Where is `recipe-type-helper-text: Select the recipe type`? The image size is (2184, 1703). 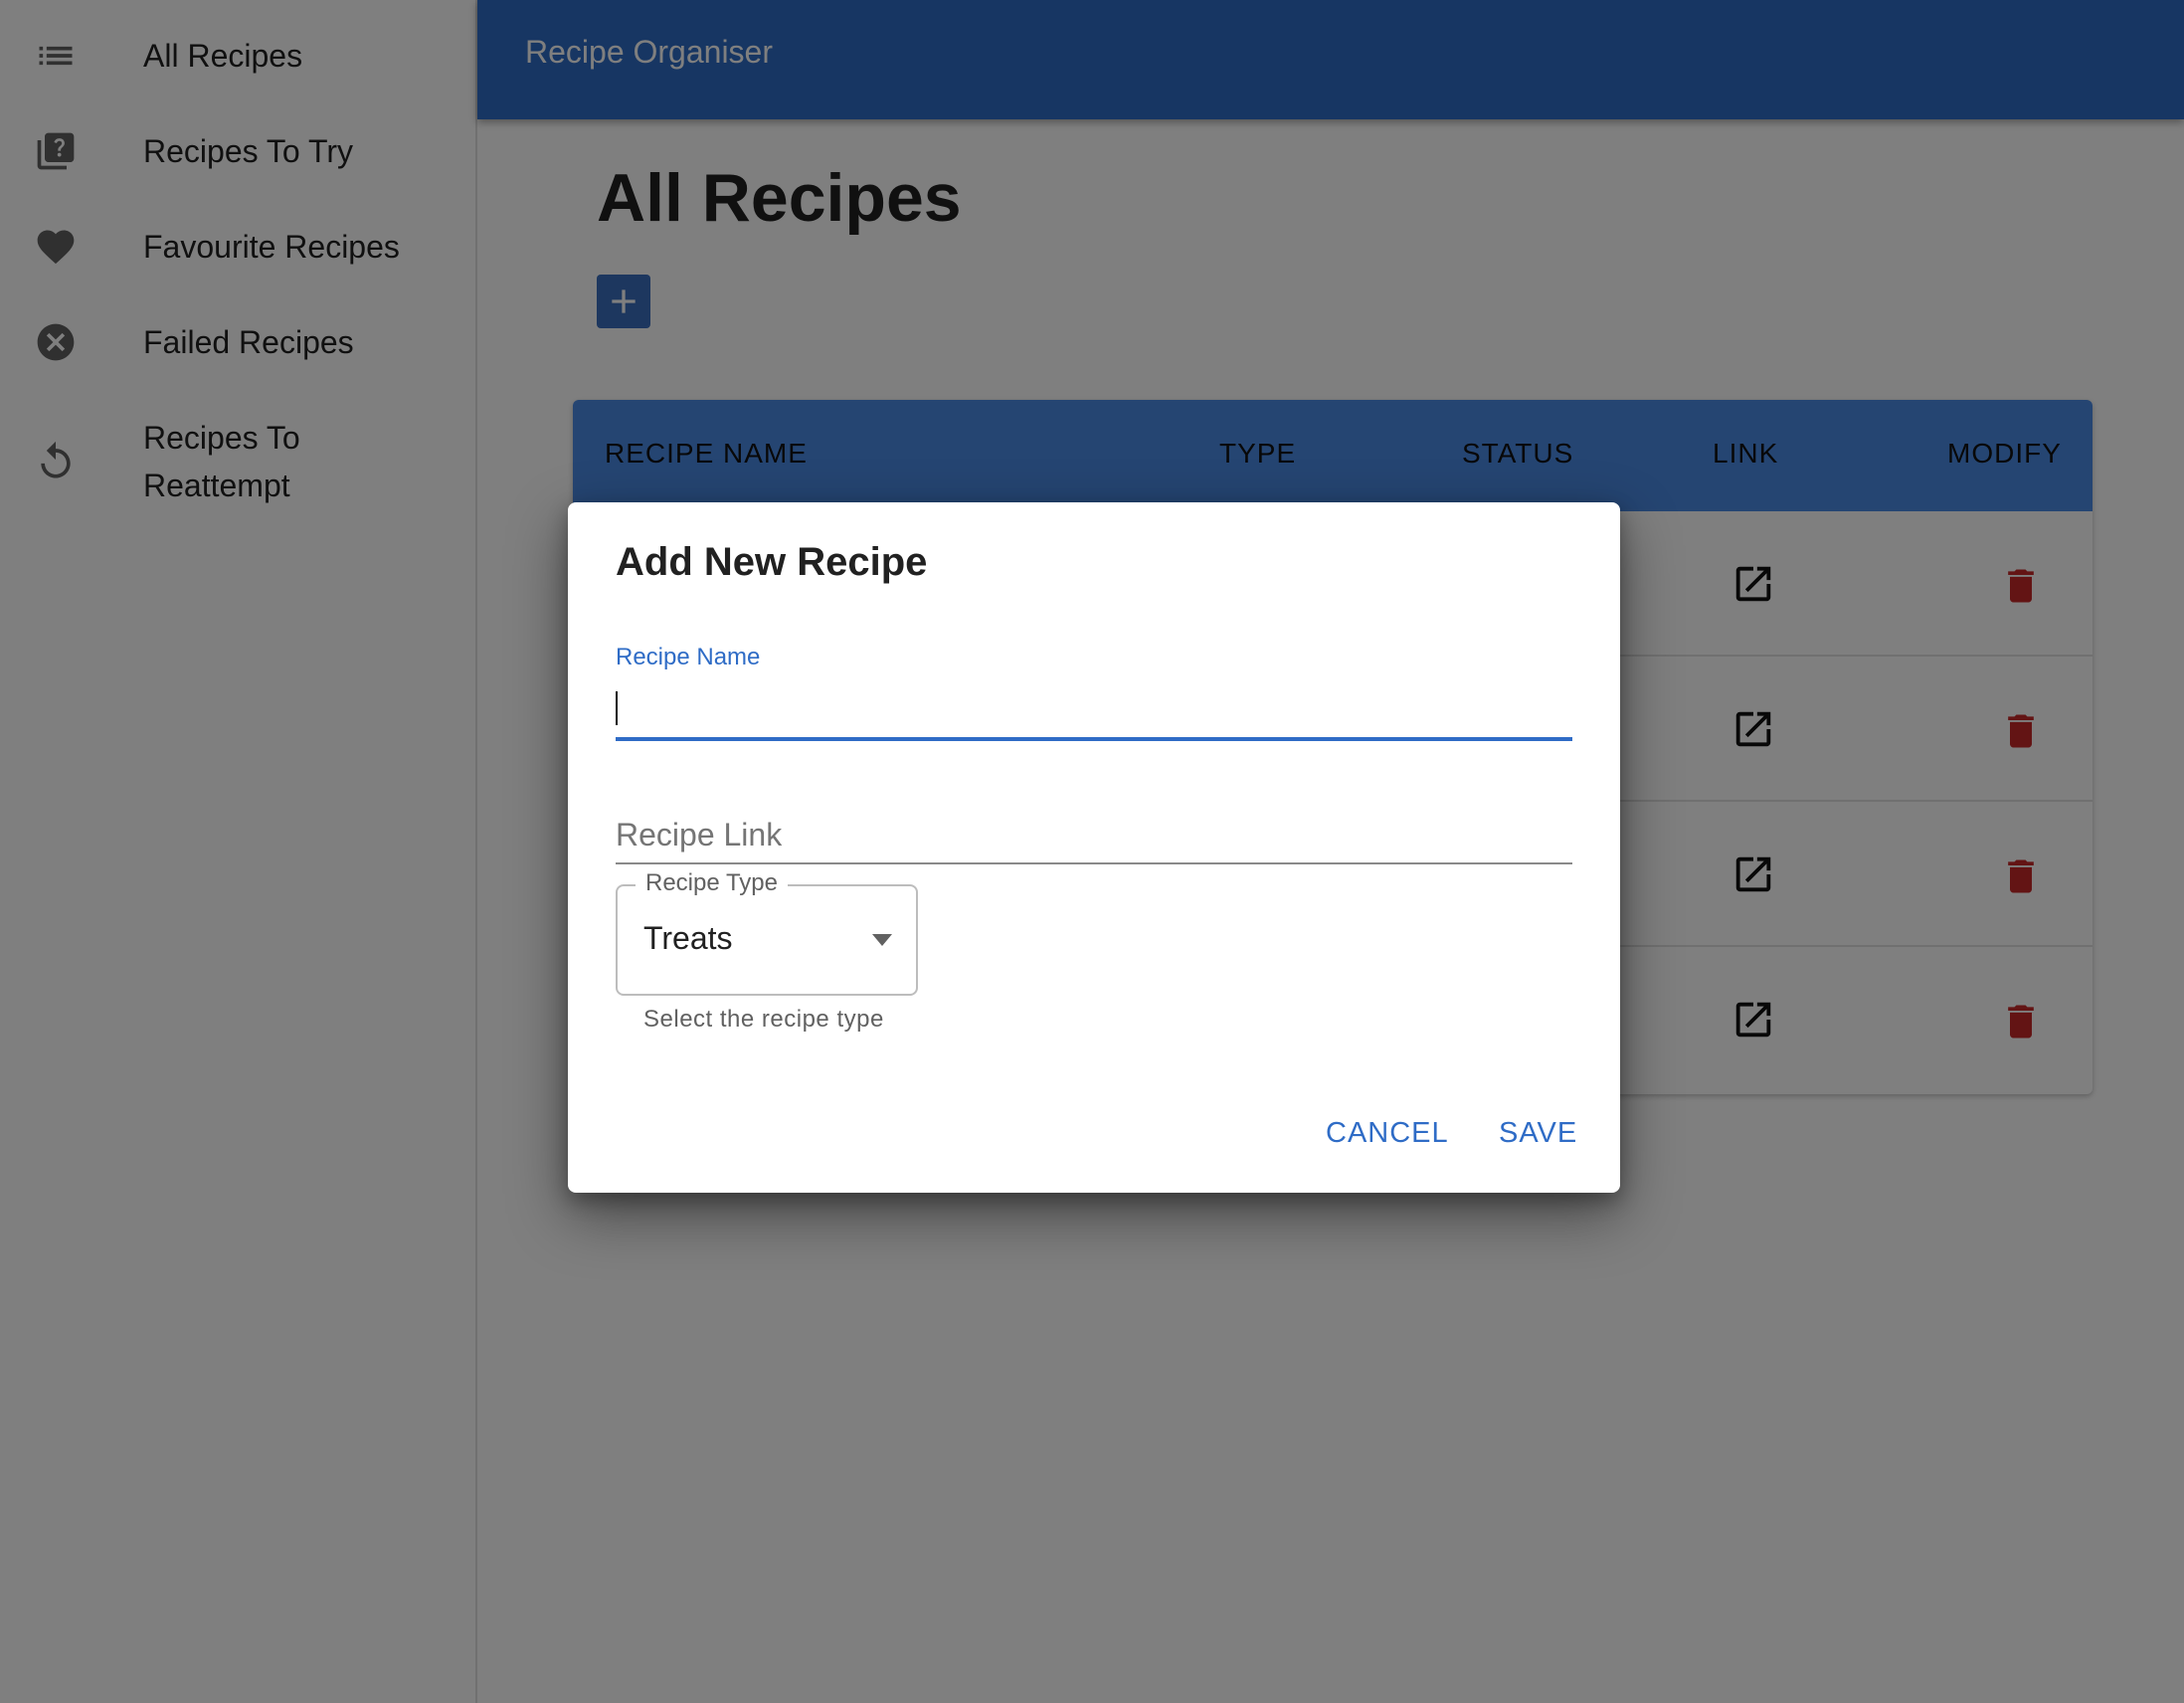 recipe-type-helper-text: Select the recipe type is located at coordinates (763, 1019).